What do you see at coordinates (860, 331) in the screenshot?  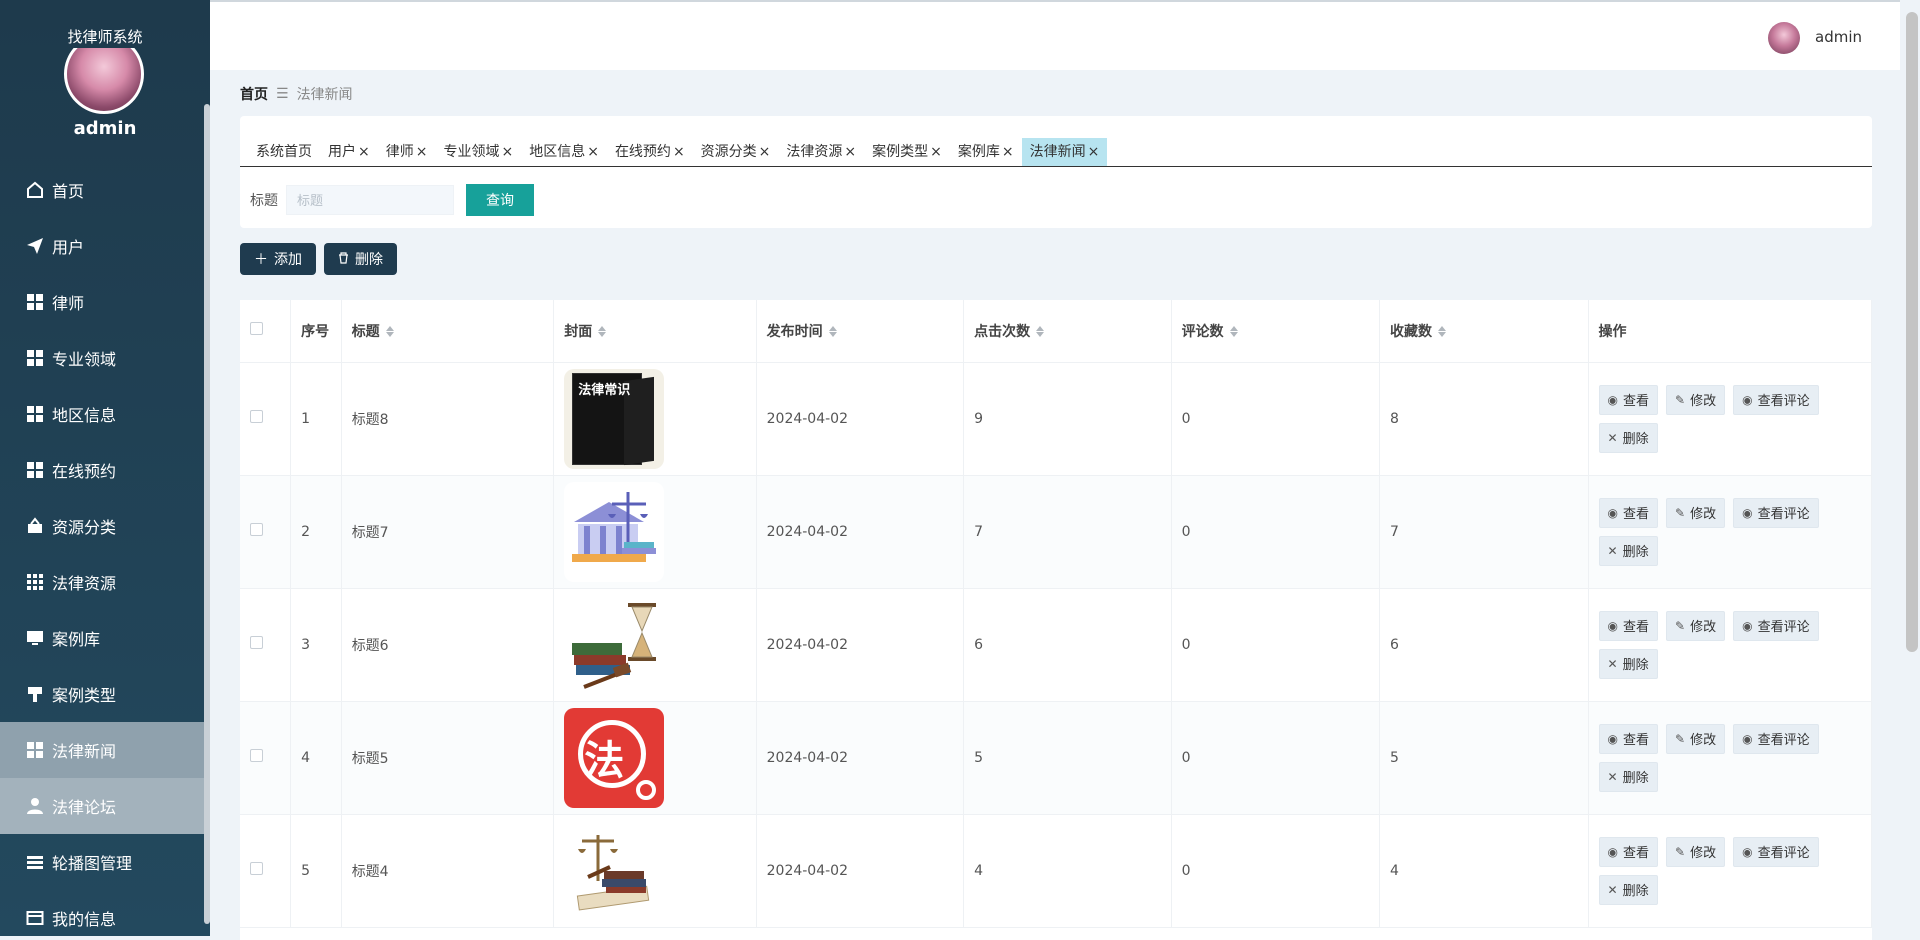 I see `col-date: 发布时间` at bounding box center [860, 331].